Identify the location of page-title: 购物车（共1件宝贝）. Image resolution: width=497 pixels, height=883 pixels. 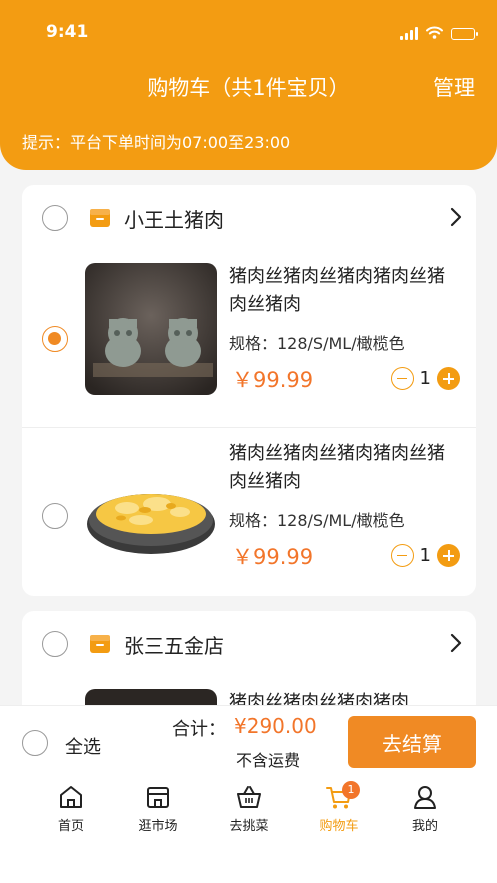
(248, 88).